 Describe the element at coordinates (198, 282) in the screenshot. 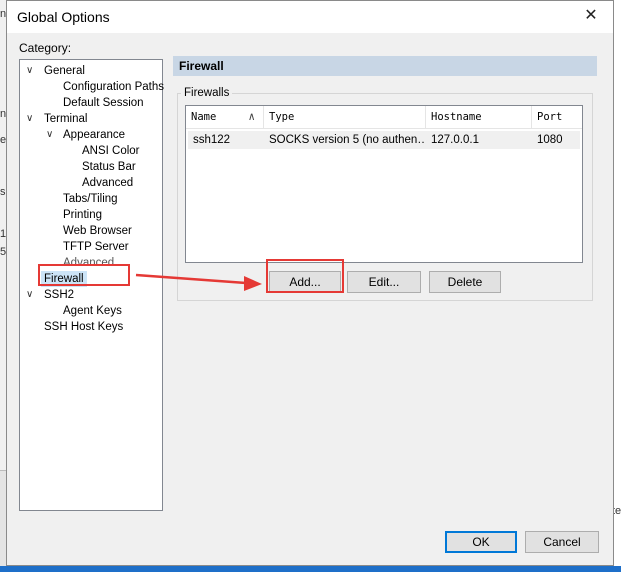

I see `annotation-arrow-icon` at that location.